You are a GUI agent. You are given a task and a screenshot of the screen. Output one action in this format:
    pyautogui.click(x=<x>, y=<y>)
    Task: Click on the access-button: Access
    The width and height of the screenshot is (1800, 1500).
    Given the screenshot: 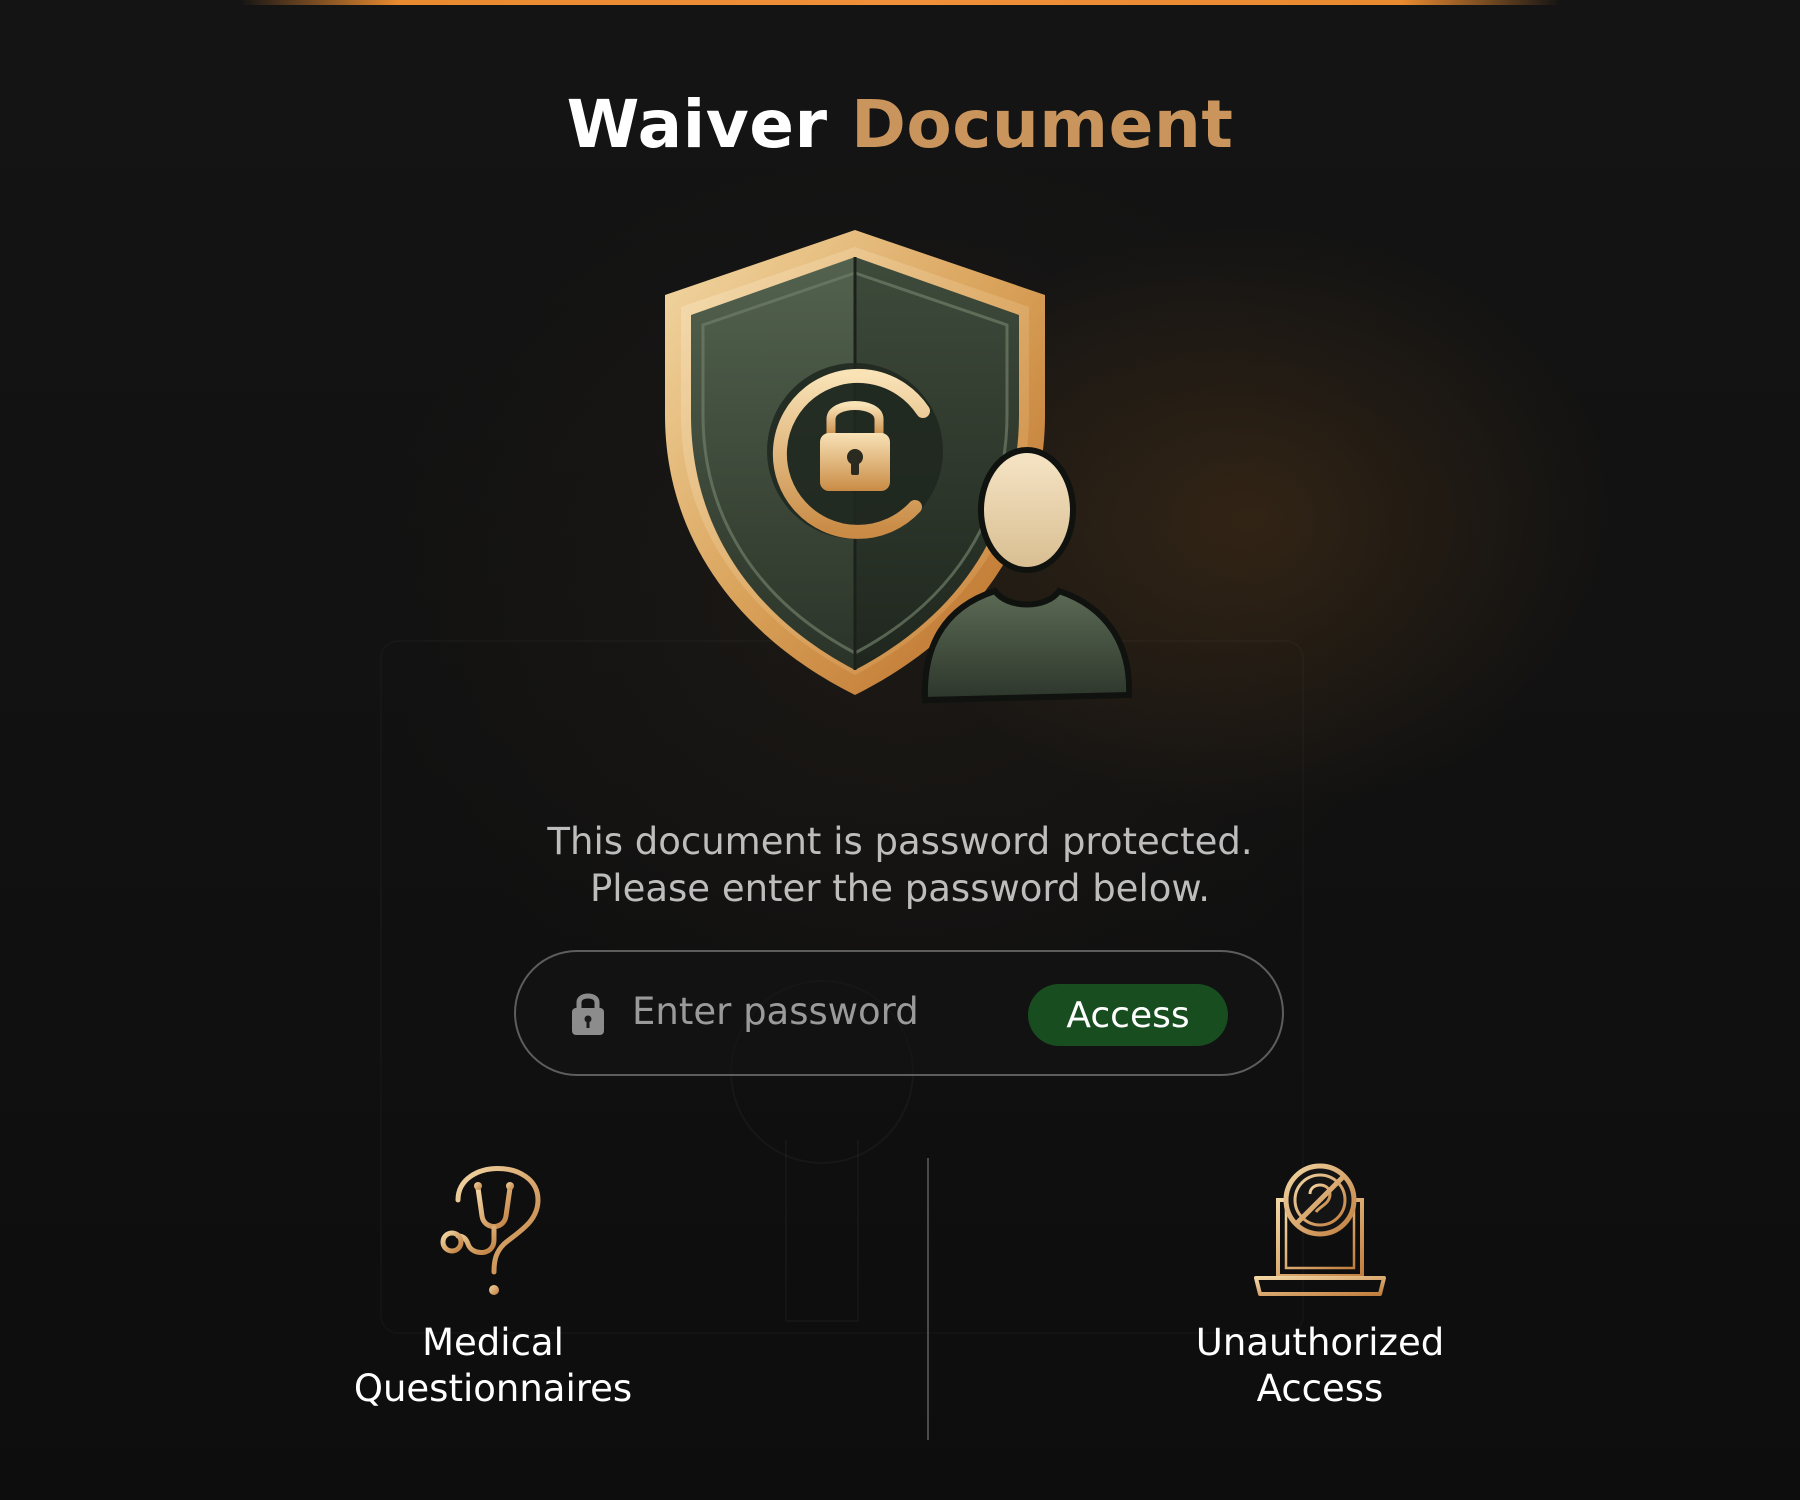 What is the action you would take?
    pyautogui.click(x=1128, y=1015)
    